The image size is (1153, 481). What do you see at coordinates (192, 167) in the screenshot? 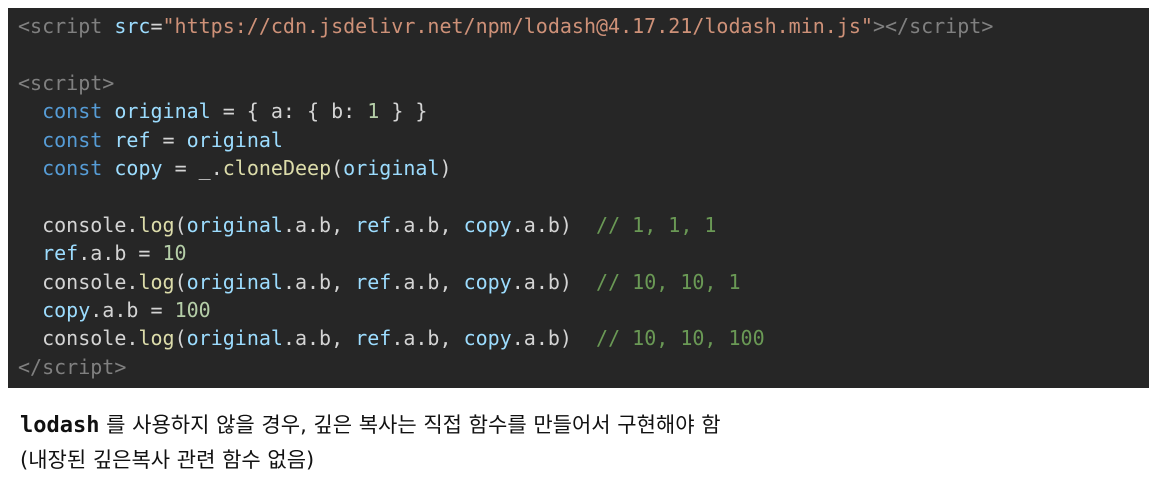
I see `code-text: = _.` at bounding box center [192, 167].